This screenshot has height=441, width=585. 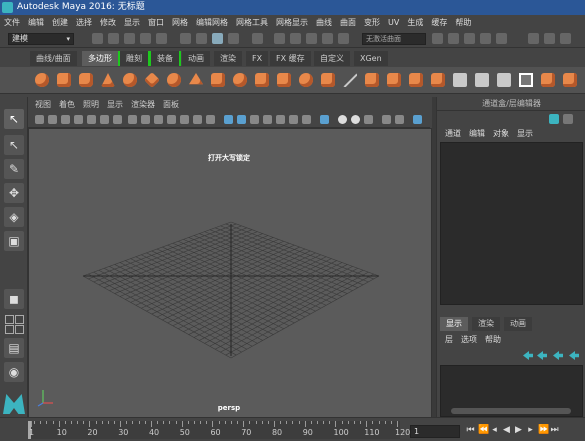 What do you see at coordinates (470, 430) in the screenshot?
I see `go-start-icon: ⏮` at bounding box center [470, 430].